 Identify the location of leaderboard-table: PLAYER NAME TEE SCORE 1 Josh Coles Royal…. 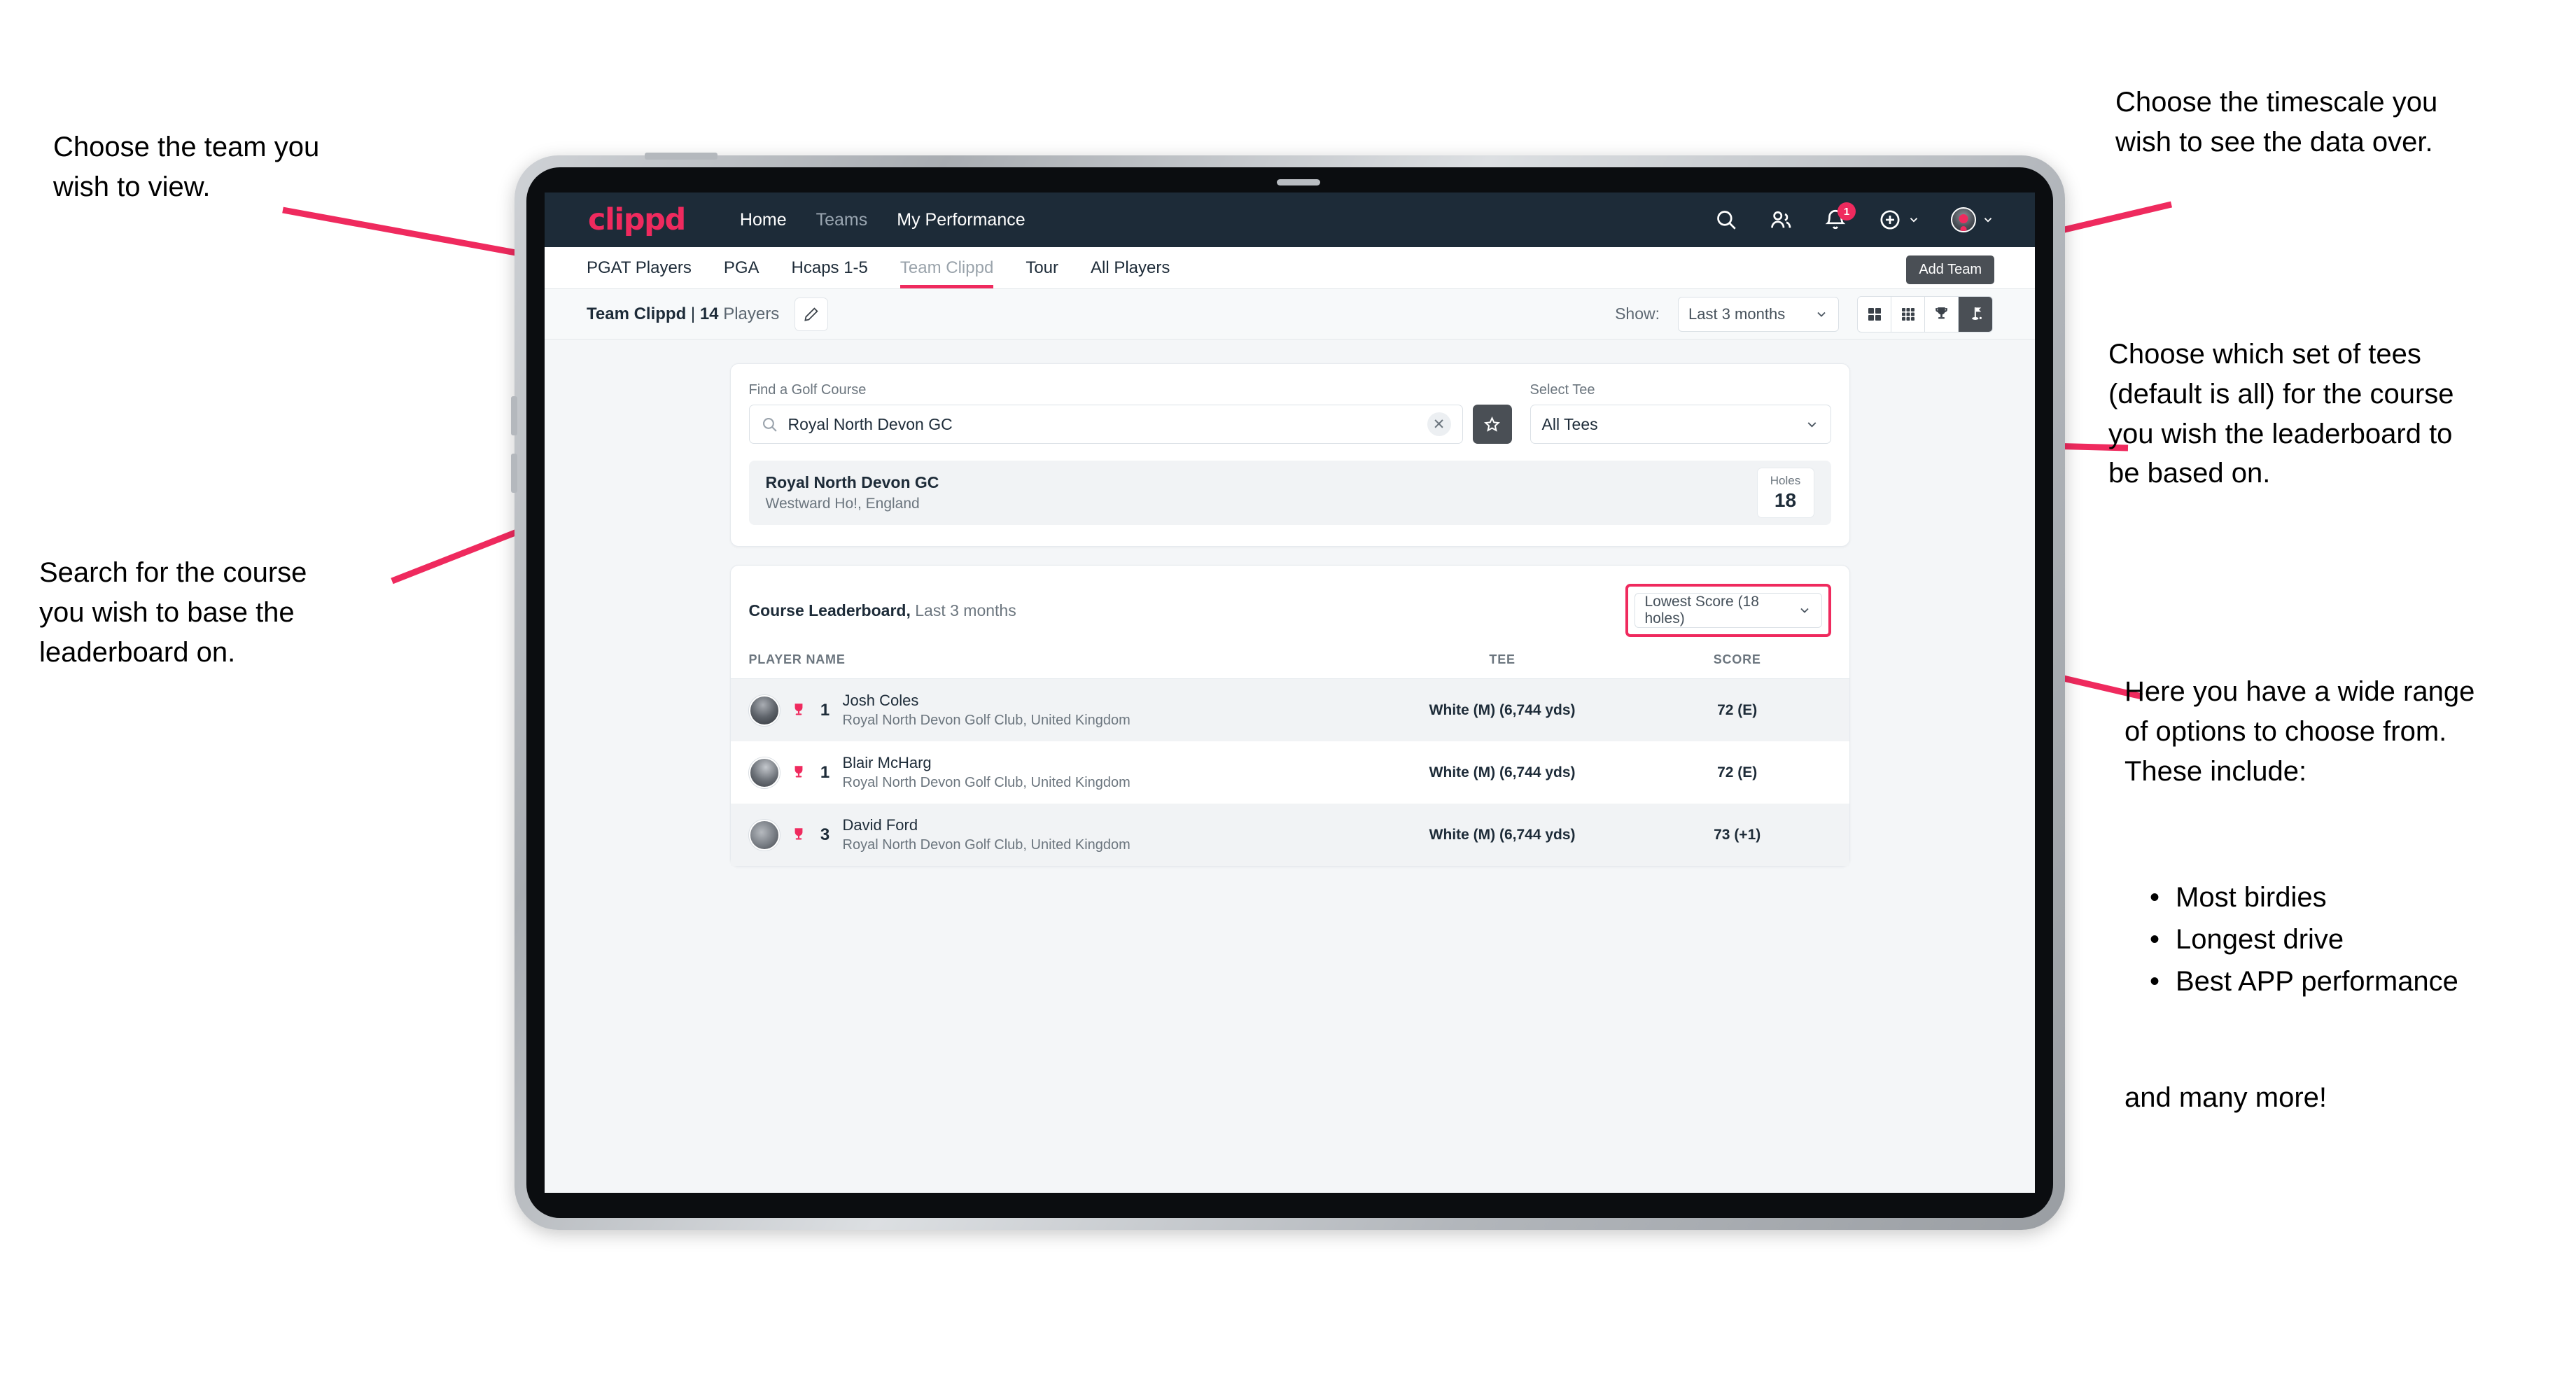
(1289, 759).